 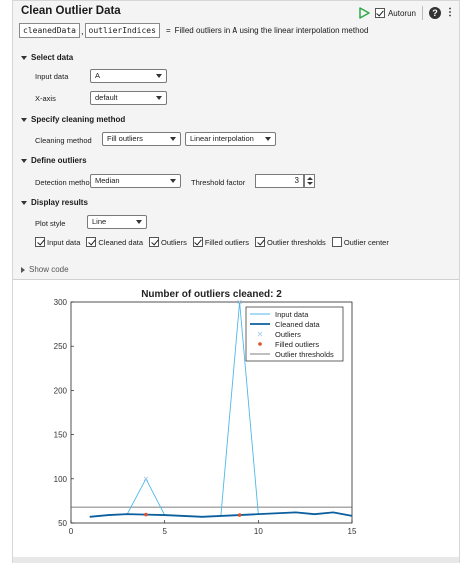 What do you see at coordinates (52, 76) in the screenshot?
I see `input-data-label: Input data` at bounding box center [52, 76].